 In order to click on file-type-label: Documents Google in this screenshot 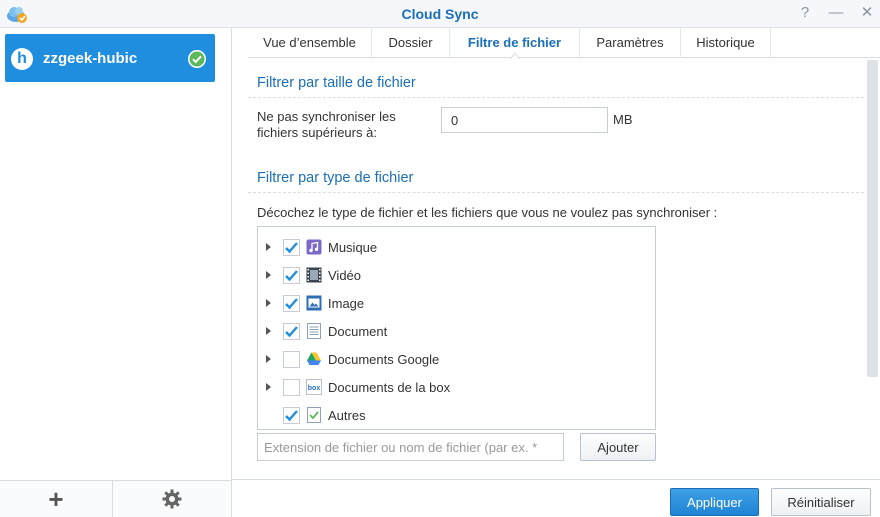, I will do `click(384, 359)`.